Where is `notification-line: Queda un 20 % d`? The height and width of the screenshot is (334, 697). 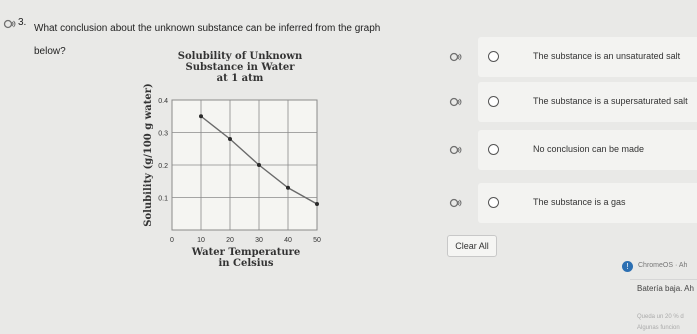 notification-line: Queda un 20 % d is located at coordinates (660, 317).